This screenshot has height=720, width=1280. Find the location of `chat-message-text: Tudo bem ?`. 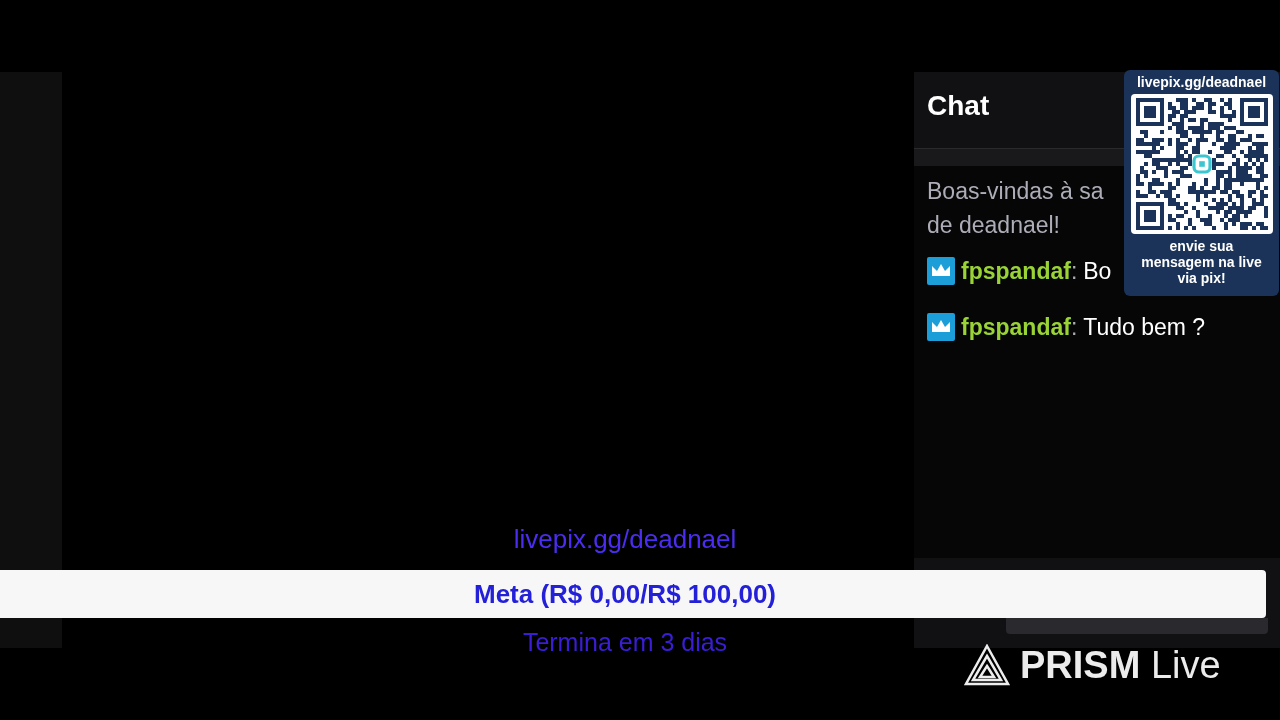

chat-message-text: Tudo bem ? is located at coordinates (1144, 327).